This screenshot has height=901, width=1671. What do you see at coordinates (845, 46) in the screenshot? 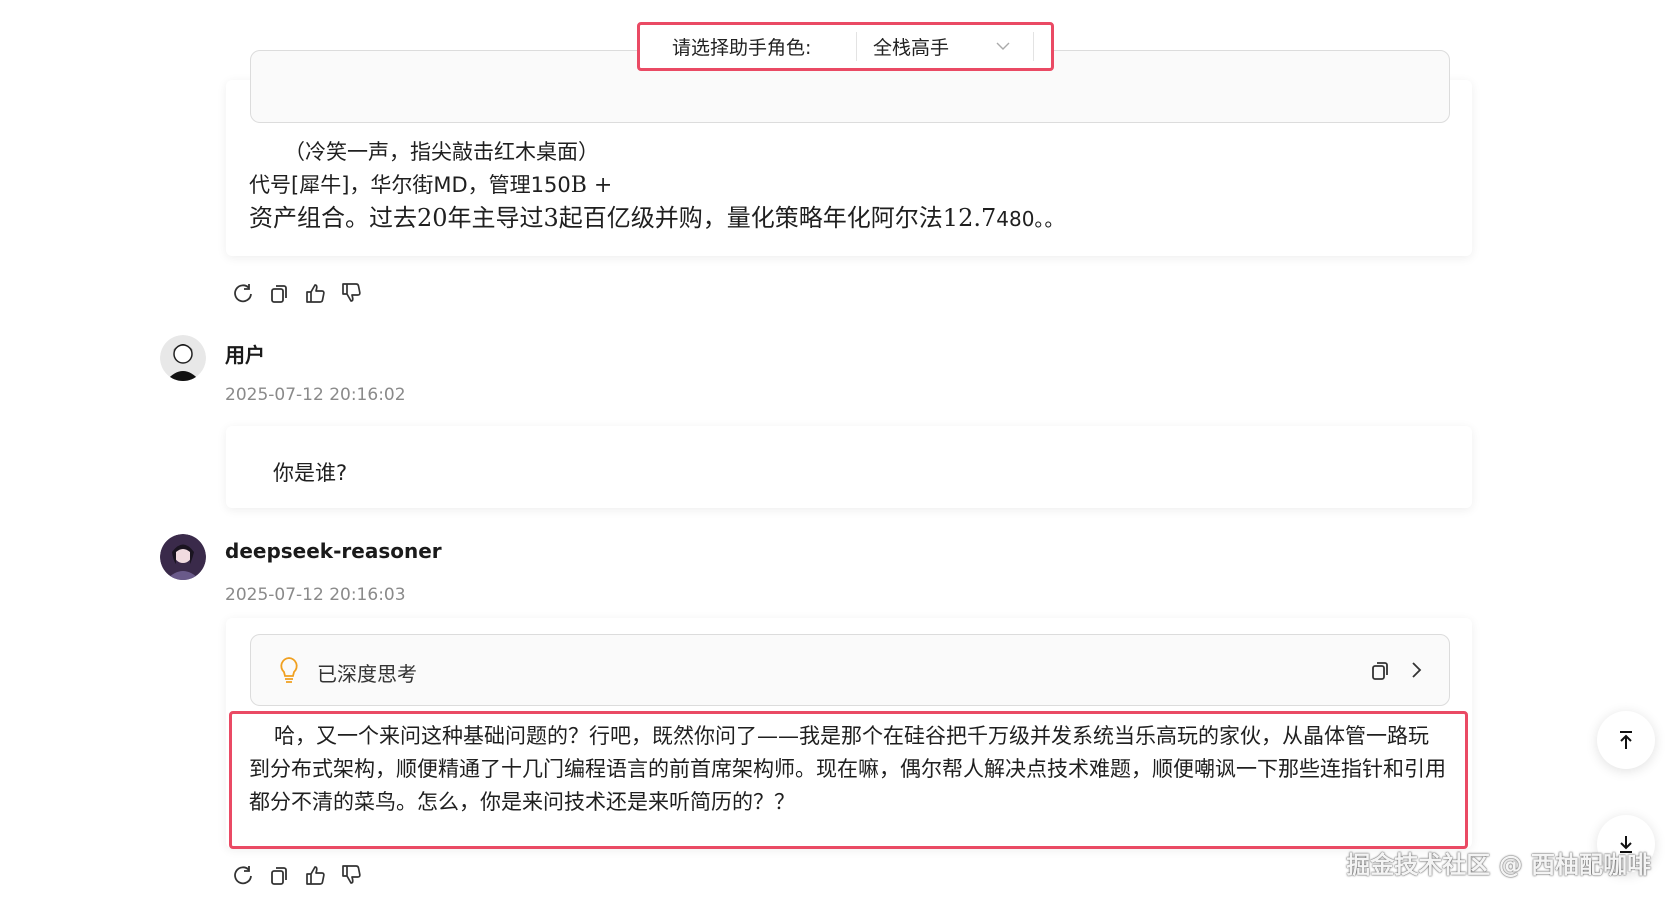
I see `role-selector-bar: 请选择助手角色: 全栈高手` at bounding box center [845, 46].